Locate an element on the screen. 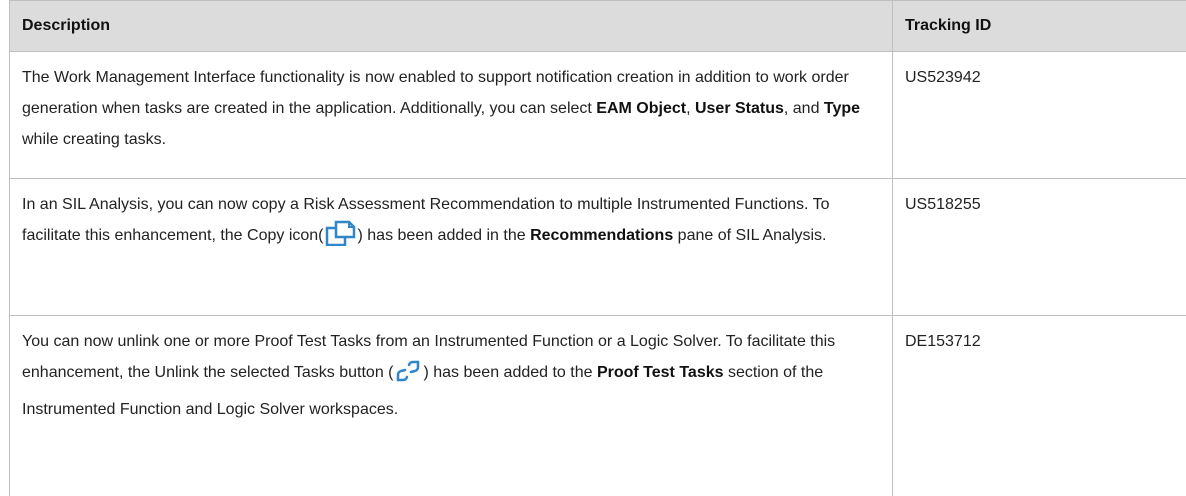 This screenshot has height=496, width=1186. description-text: while creating tasks. is located at coordinates (94, 139).